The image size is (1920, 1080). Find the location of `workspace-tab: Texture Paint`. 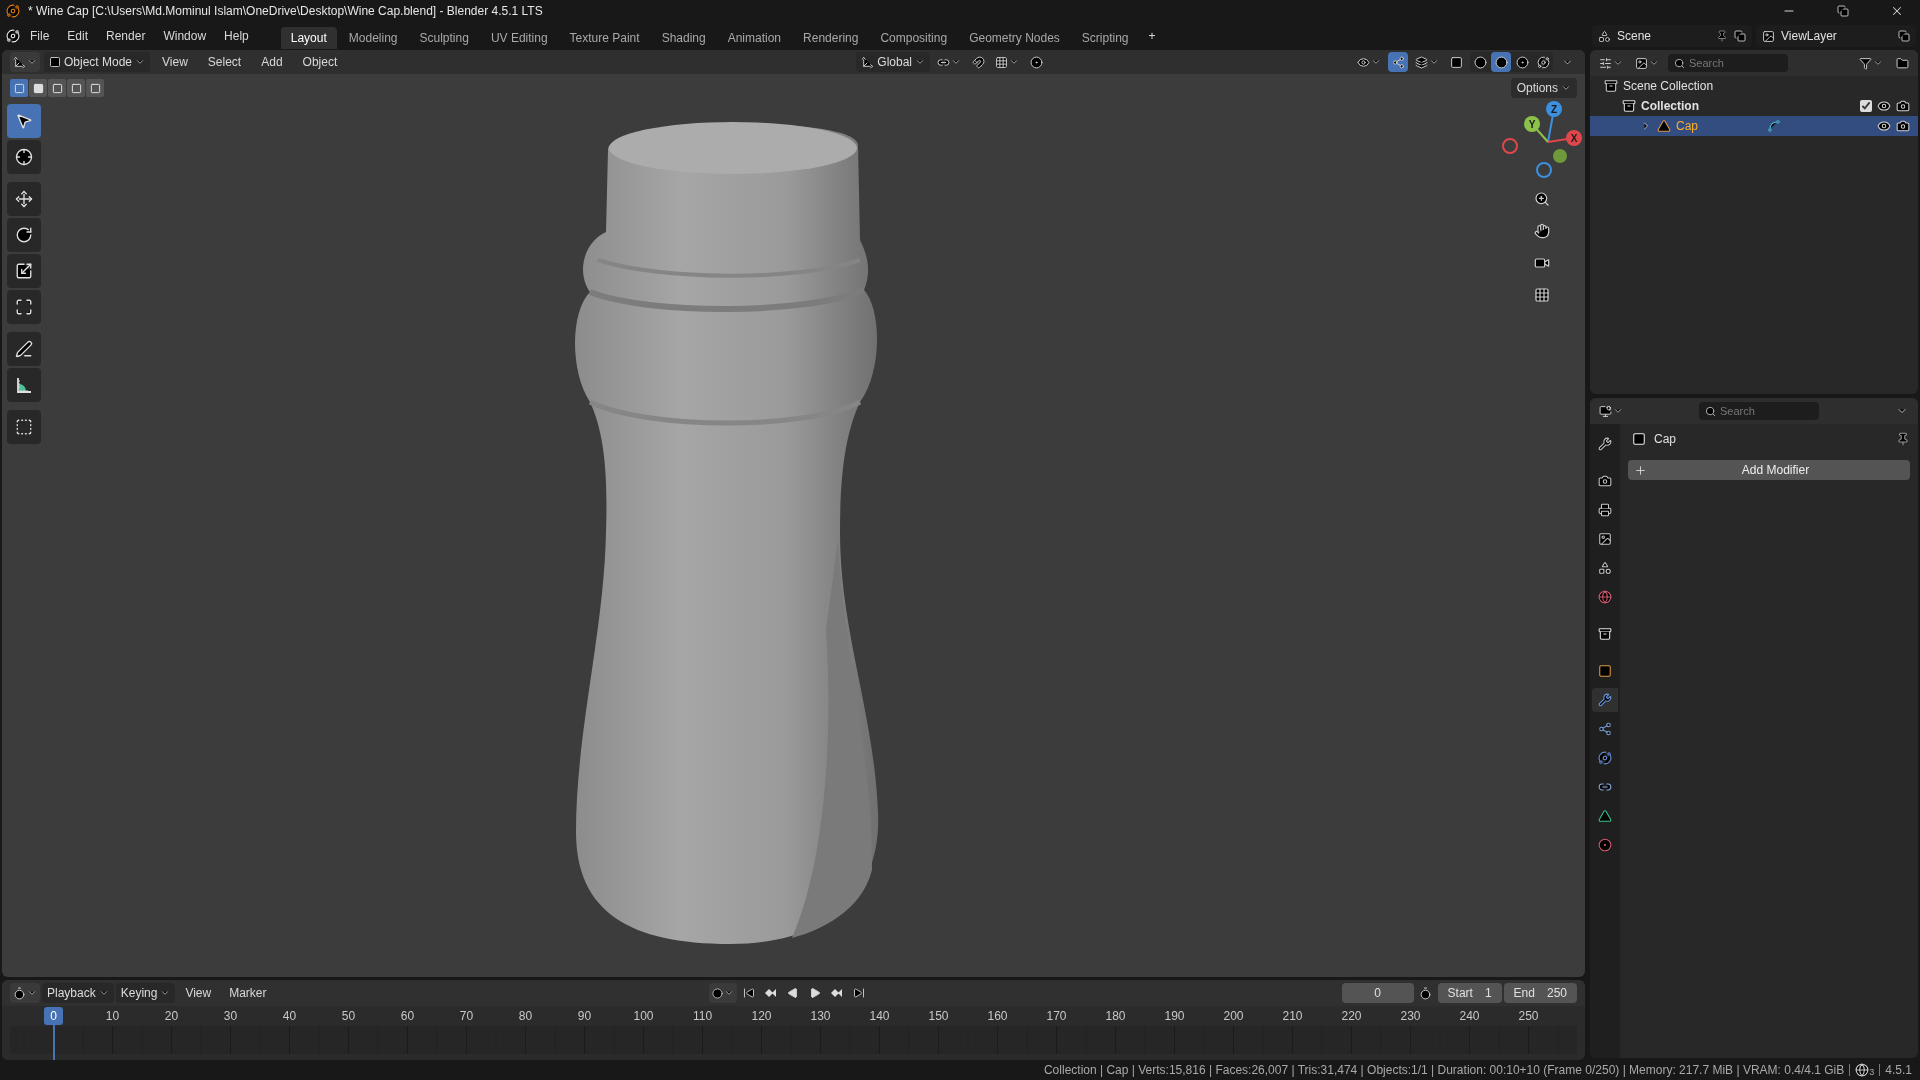

workspace-tab: Texture Paint is located at coordinates (604, 38).